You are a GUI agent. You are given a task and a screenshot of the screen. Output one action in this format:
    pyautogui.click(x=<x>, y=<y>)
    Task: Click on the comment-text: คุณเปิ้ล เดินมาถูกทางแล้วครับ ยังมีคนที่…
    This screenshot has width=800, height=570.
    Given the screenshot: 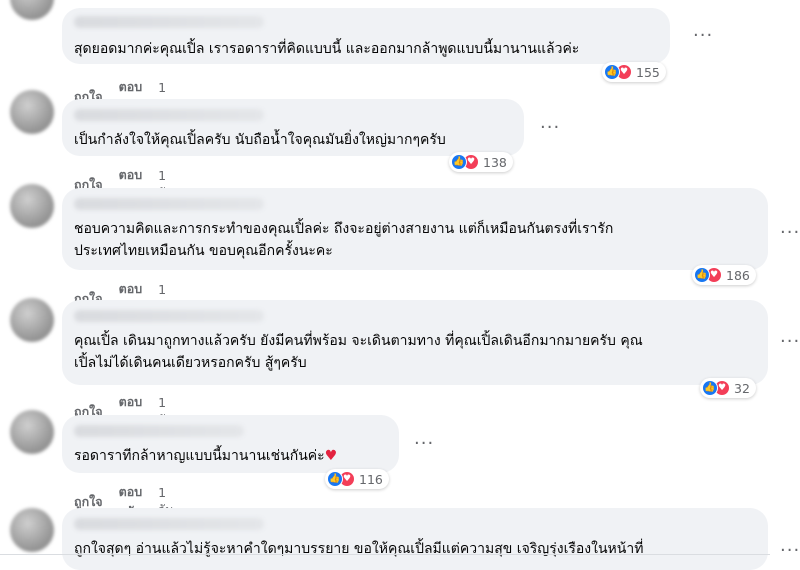 What is the action you would take?
    pyautogui.click(x=358, y=352)
    